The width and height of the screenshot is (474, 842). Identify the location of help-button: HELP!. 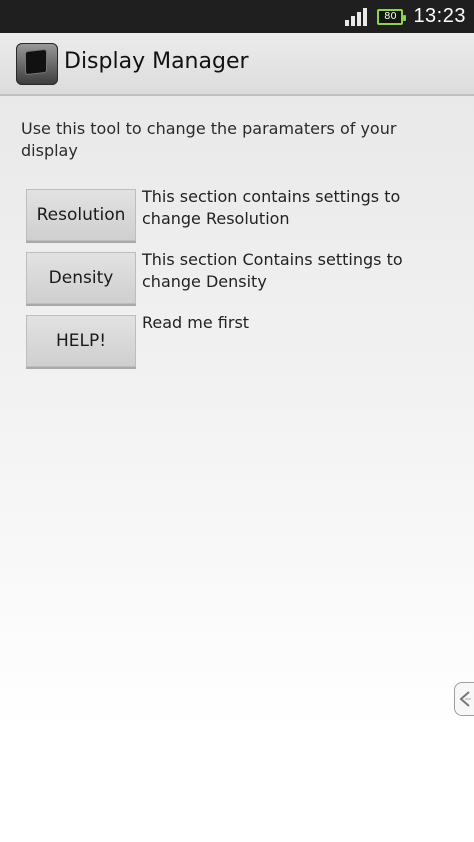
(81, 341).